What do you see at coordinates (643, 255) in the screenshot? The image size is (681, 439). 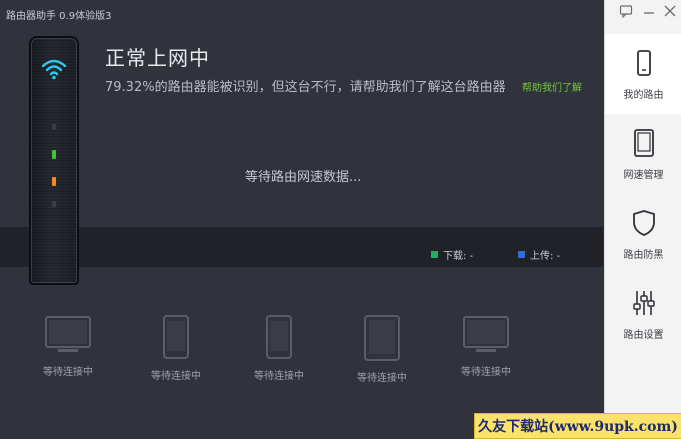 I see `sidebar-item-label: 路由防黑` at bounding box center [643, 255].